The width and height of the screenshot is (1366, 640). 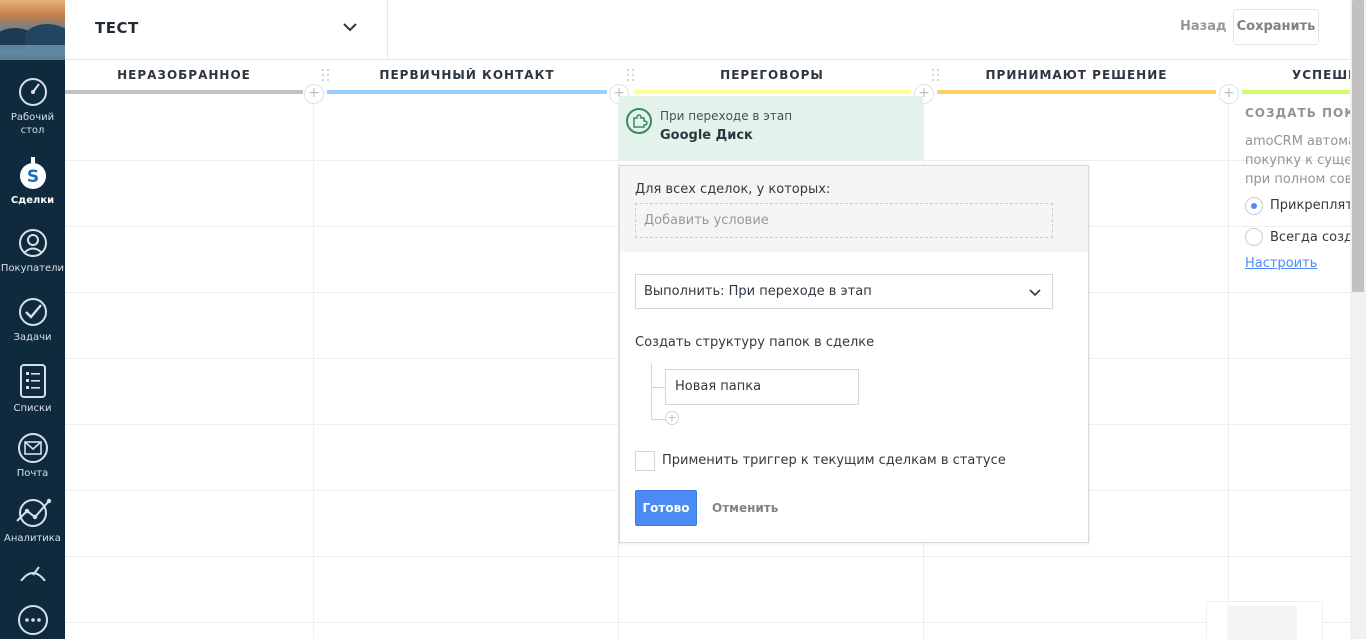 I want to click on sidebar-item-tasks: Задачи, so click(x=32, y=320).